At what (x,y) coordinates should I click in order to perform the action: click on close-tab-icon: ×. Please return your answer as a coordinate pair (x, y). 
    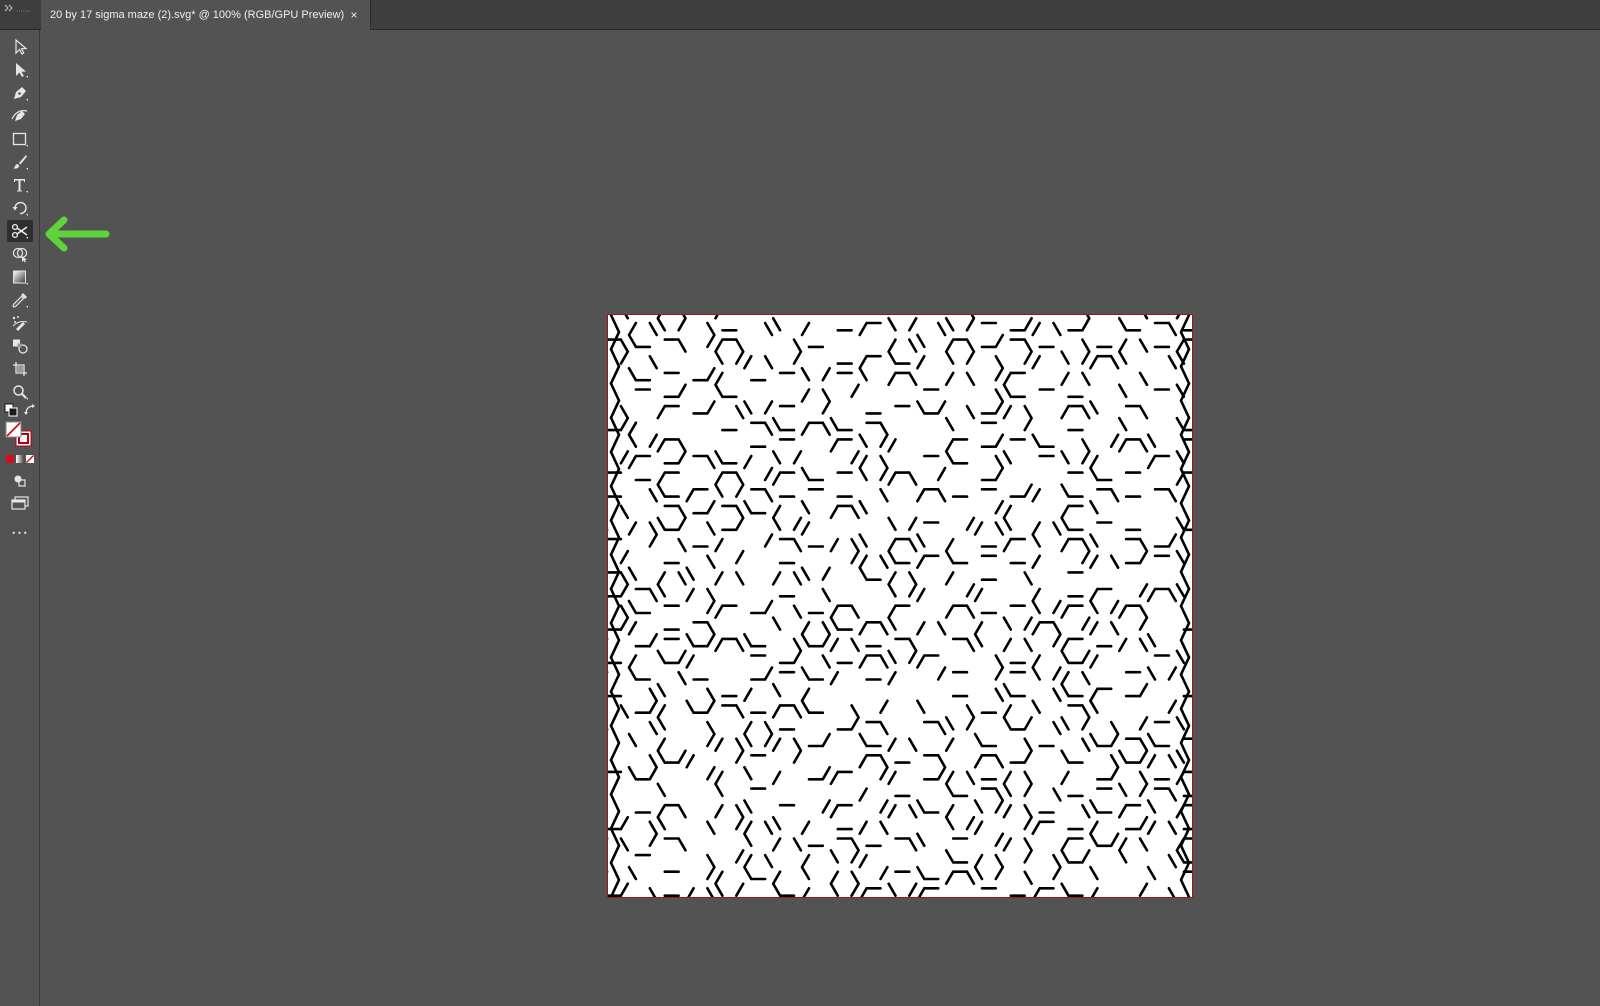
    Looking at the image, I should click on (354, 15).